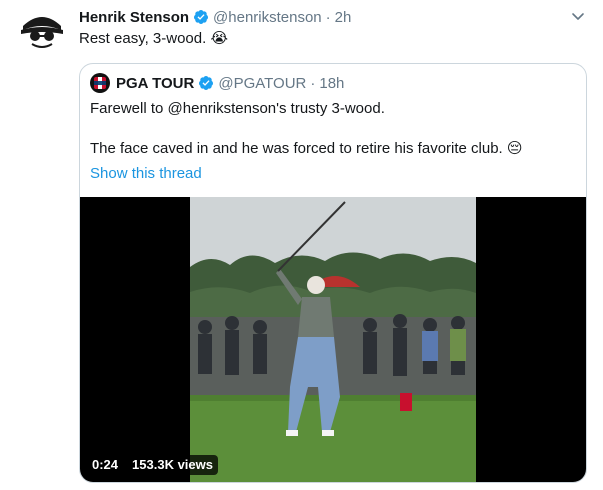 The image size is (603, 490). I want to click on pga-tour-avatar, so click(100, 83).